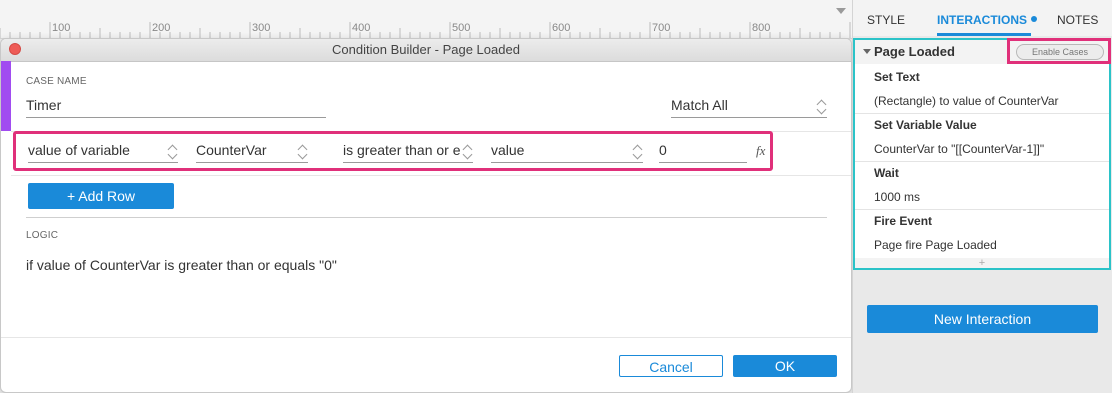  What do you see at coordinates (749, 107) in the screenshot?
I see `match-select: Match All` at bounding box center [749, 107].